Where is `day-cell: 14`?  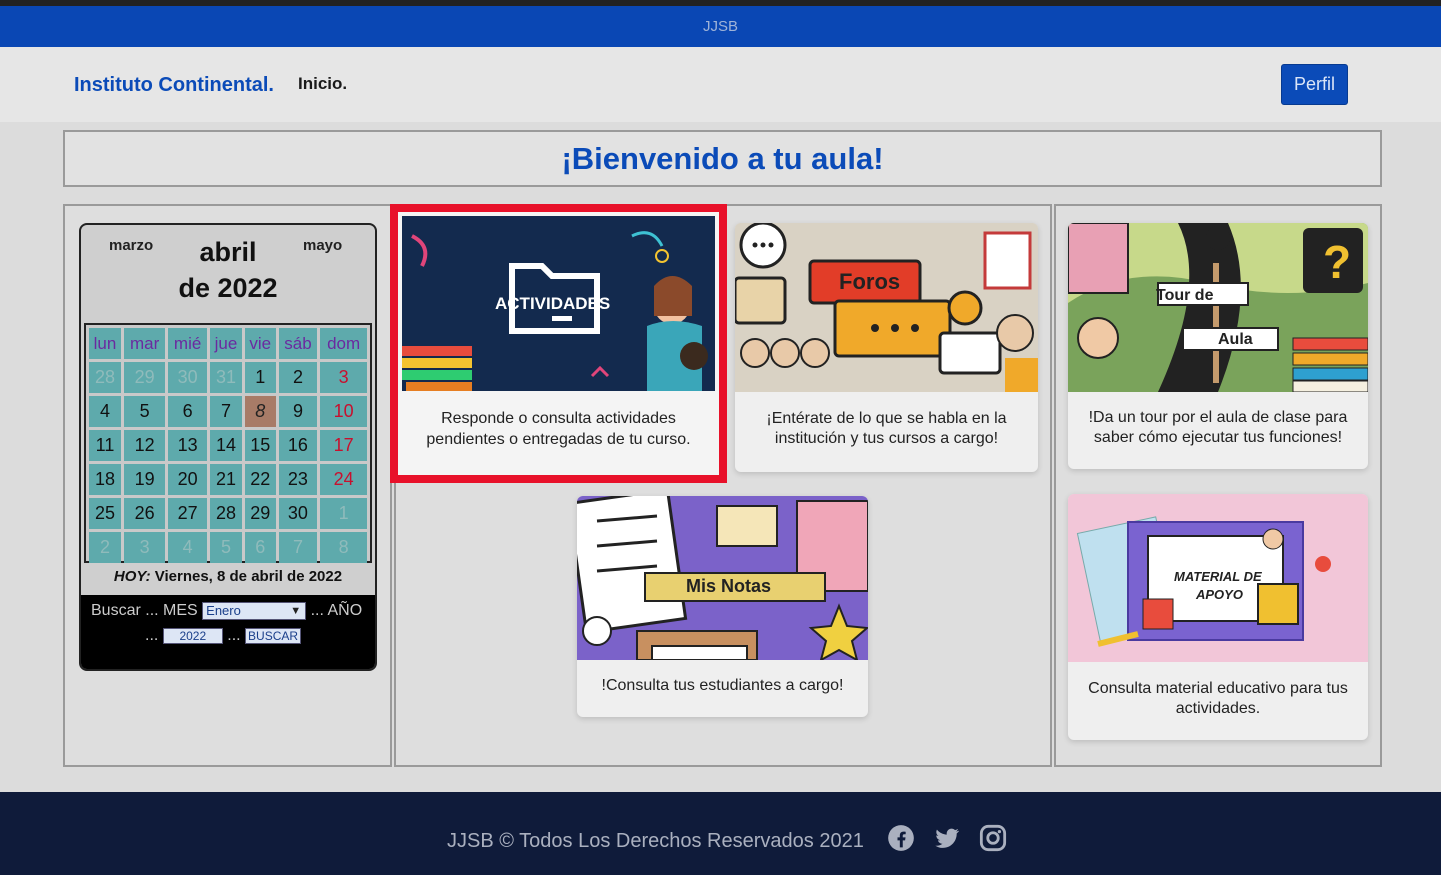
day-cell: 14 is located at coordinates (225, 445).